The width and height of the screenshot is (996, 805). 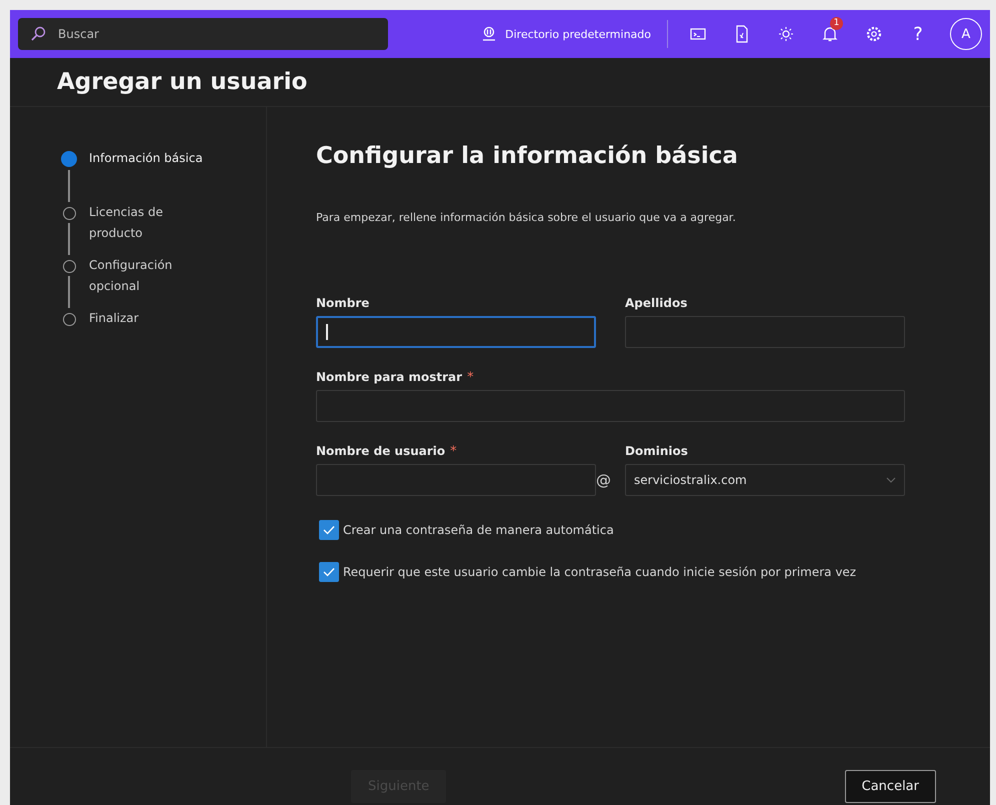 I want to click on bell-icon, so click(x=830, y=34).